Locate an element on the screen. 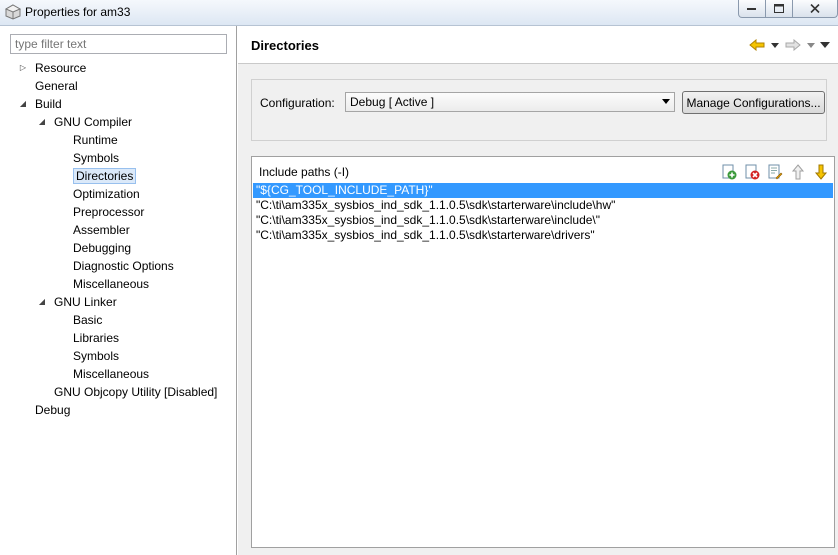 This screenshot has width=838, height=555. tree-item-label: Debug is located at coordinates (53, 410).